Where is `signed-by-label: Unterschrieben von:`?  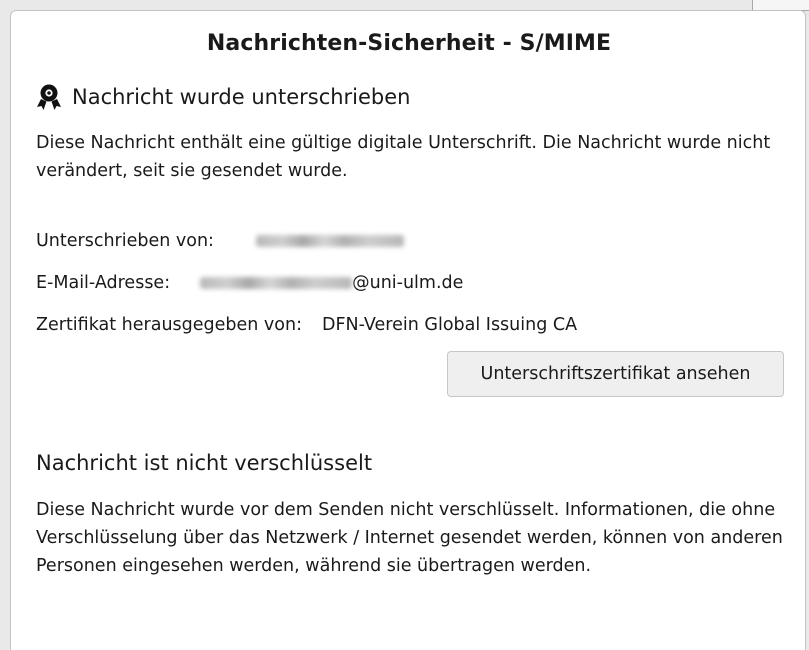 signed-by-label: Unterschrieben von: is located at coordinates (125, 241).